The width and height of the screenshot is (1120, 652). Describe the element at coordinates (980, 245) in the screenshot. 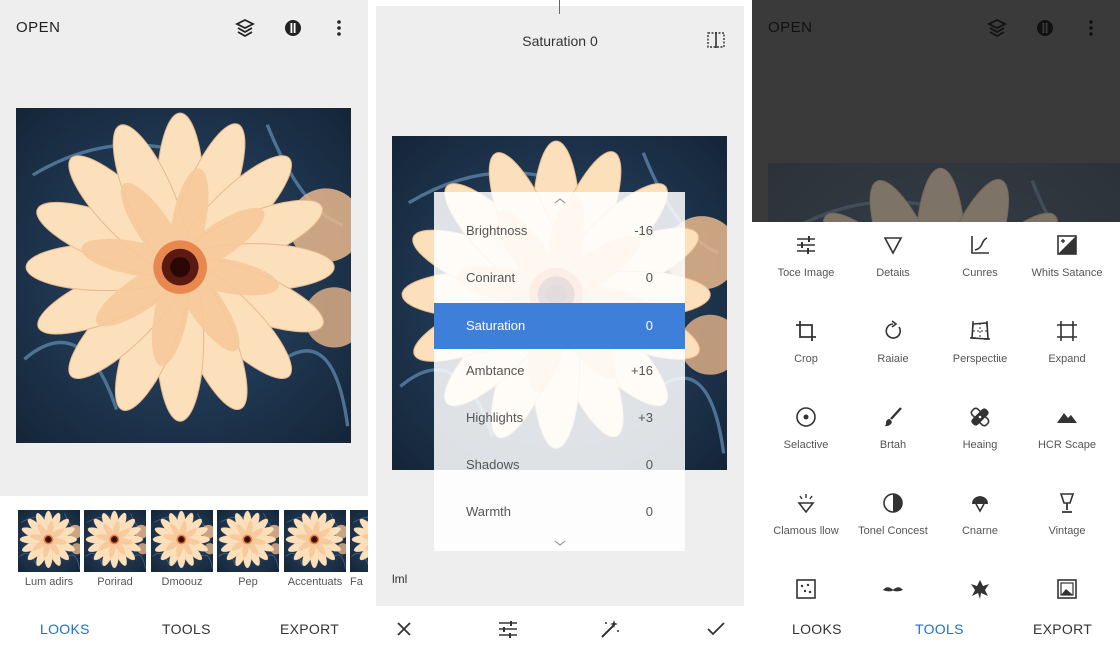

I see `curves-icon` at that location.